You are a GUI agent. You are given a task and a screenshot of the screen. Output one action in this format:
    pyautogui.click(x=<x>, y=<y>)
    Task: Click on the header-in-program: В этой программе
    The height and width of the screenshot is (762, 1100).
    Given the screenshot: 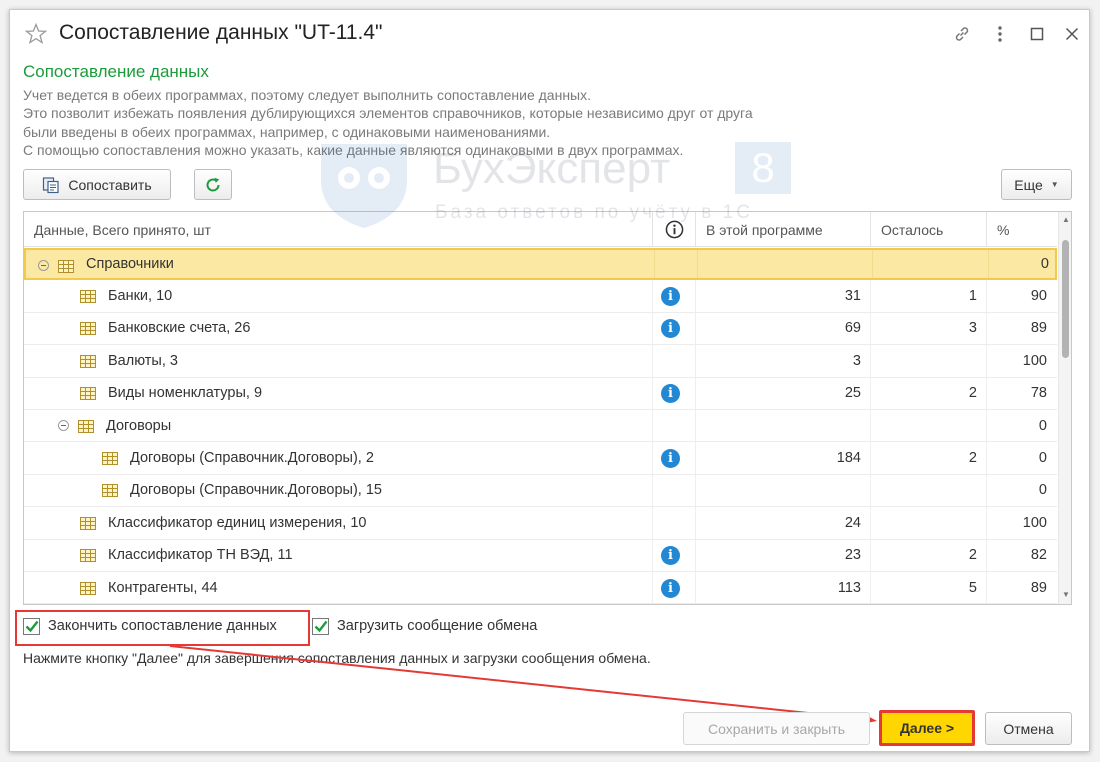 What is the action you would take?
    pyautogui.click(x=783, y=229)
    